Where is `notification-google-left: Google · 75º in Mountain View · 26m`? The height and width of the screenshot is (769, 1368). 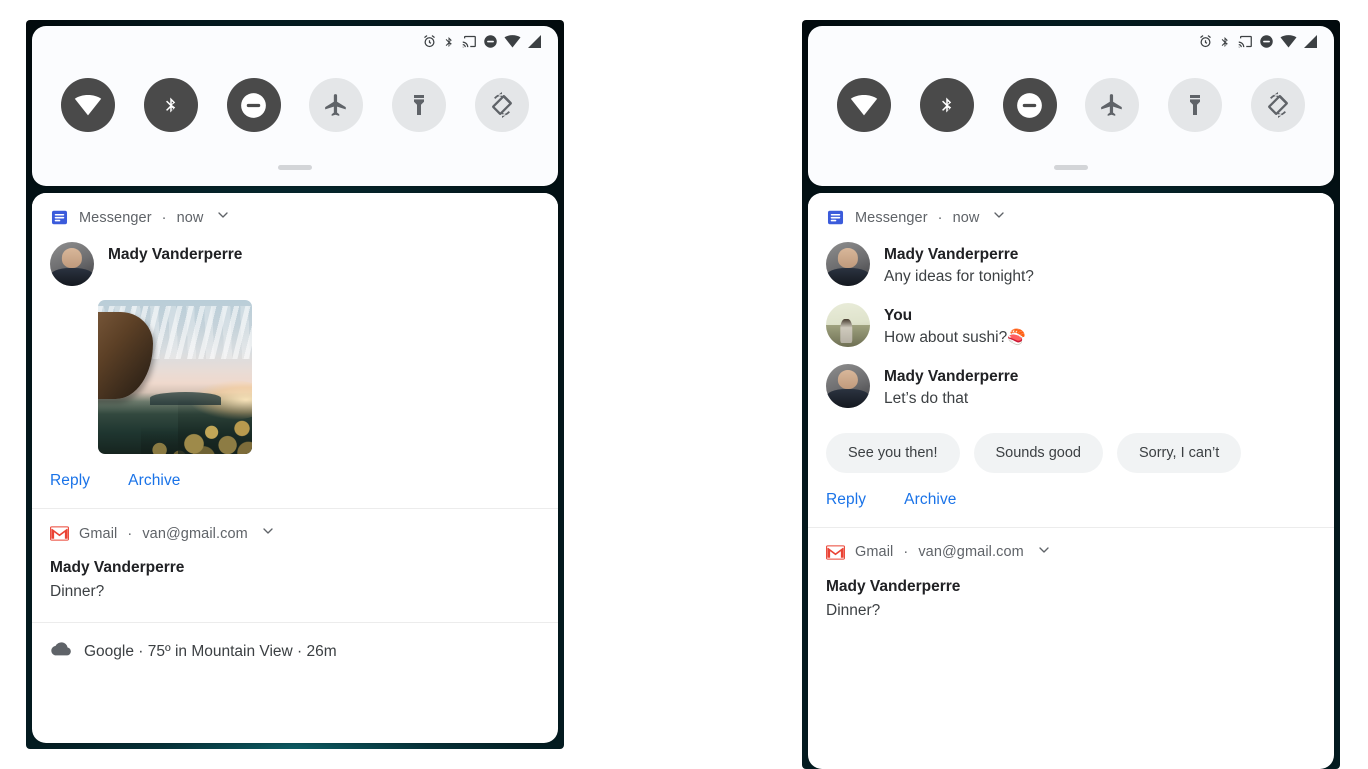
notification-google-left: Google · 75º in Mountain View · 26m is located at coordinates (295, 653).